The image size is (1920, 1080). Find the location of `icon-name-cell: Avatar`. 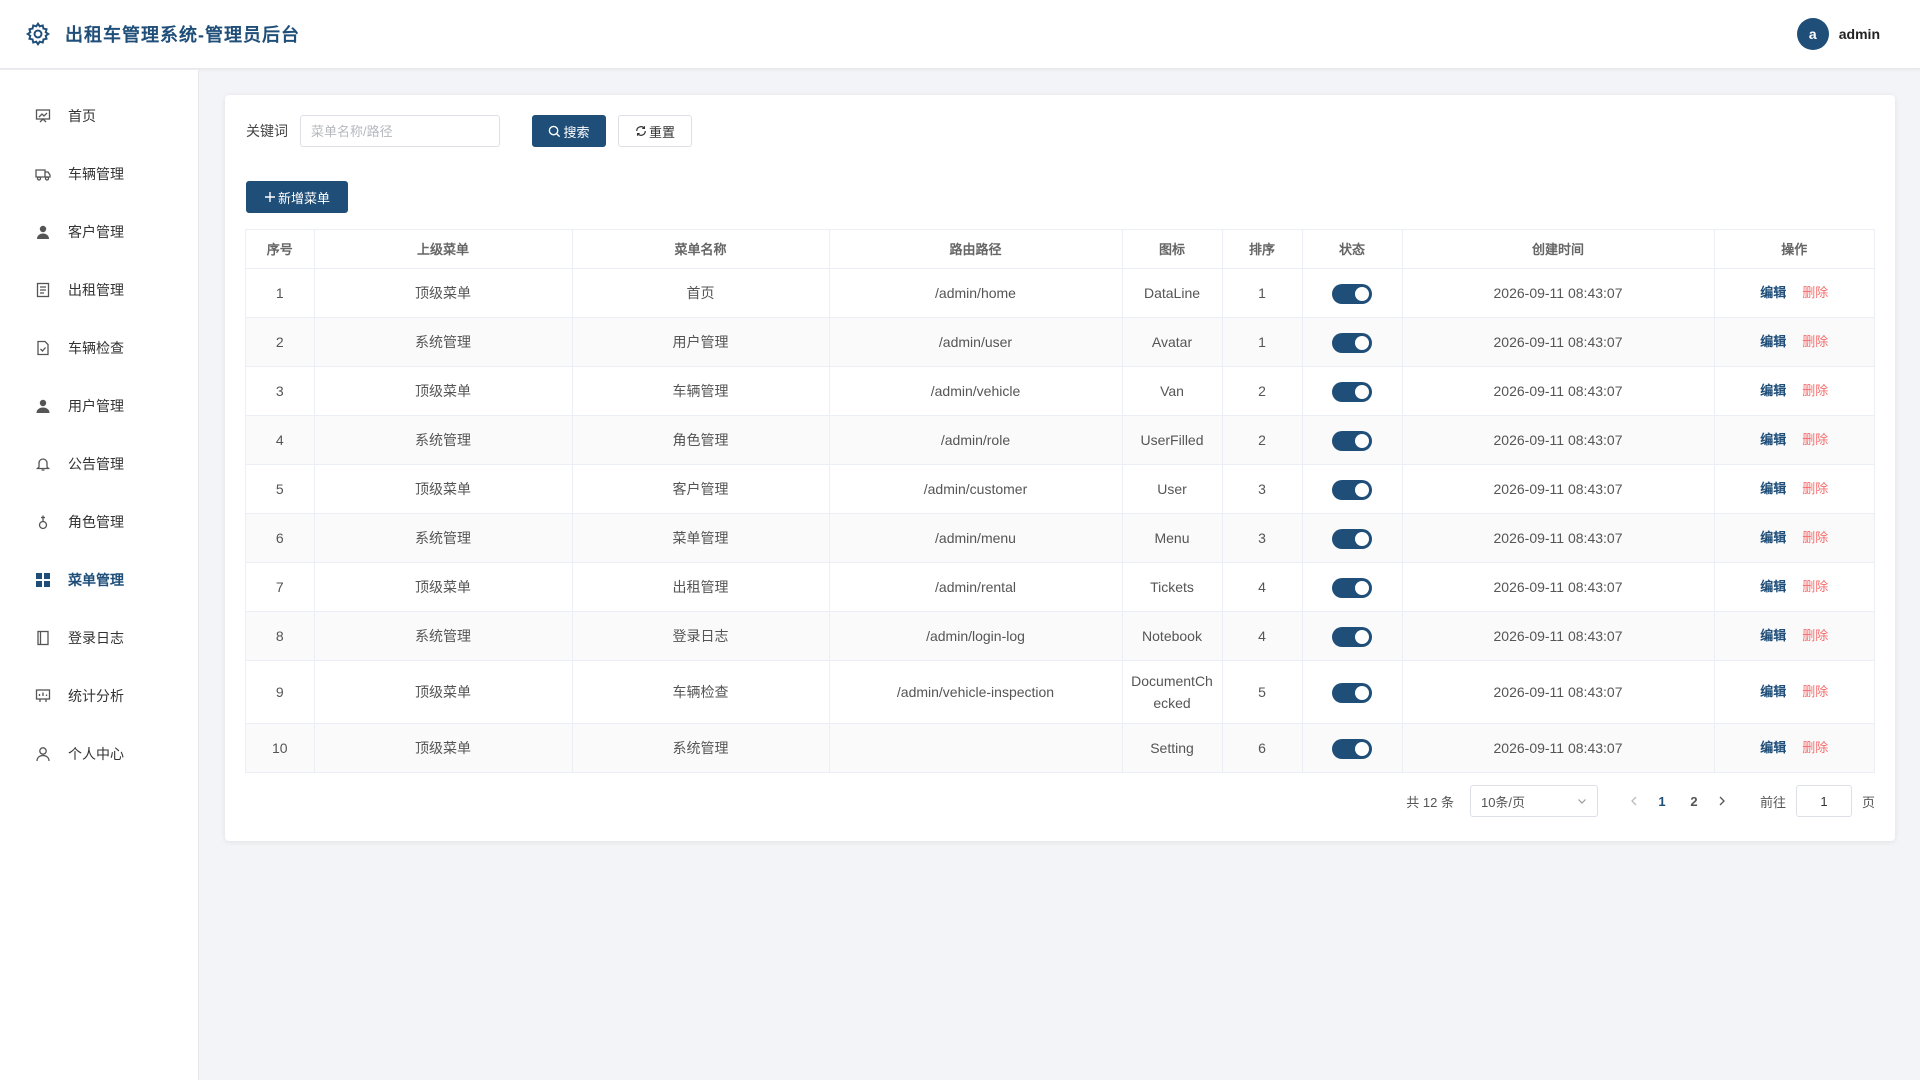

icon-name-cell: Avatar is located at coordinates (1172, 342).